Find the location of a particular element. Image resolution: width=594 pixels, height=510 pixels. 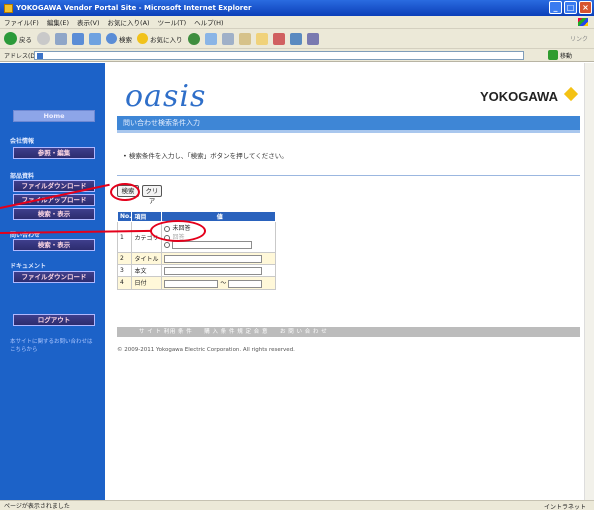

table-row: 2 タイトル is located at coordinates (196, 258).